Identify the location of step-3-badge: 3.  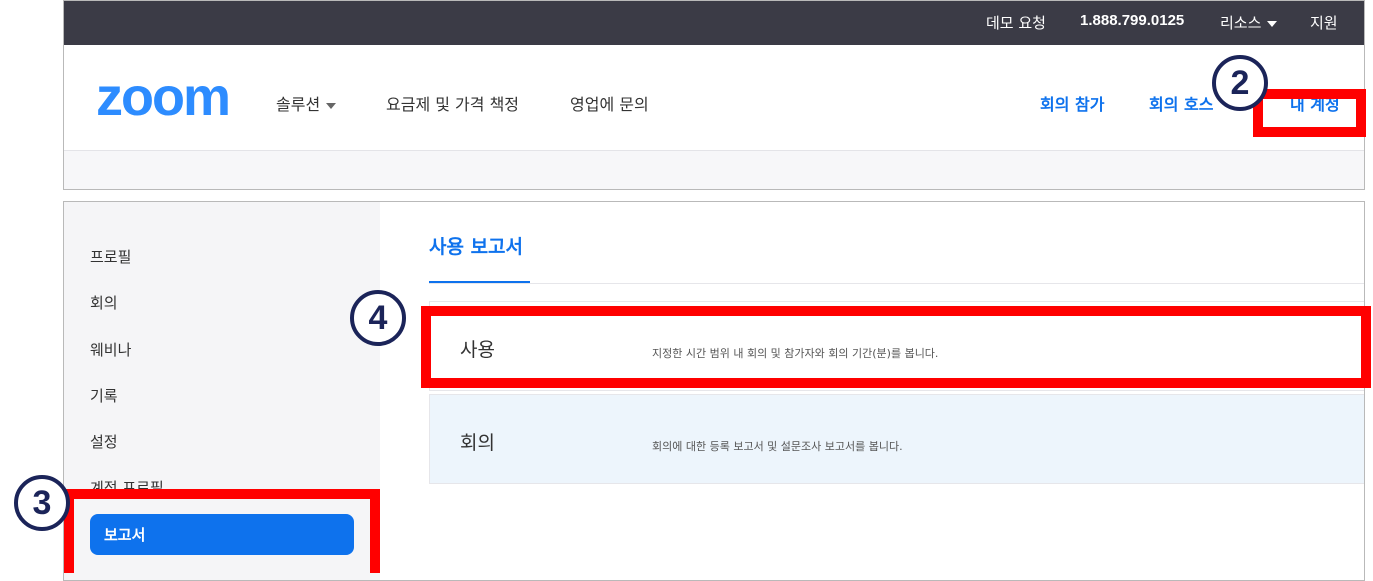
(42, 503).